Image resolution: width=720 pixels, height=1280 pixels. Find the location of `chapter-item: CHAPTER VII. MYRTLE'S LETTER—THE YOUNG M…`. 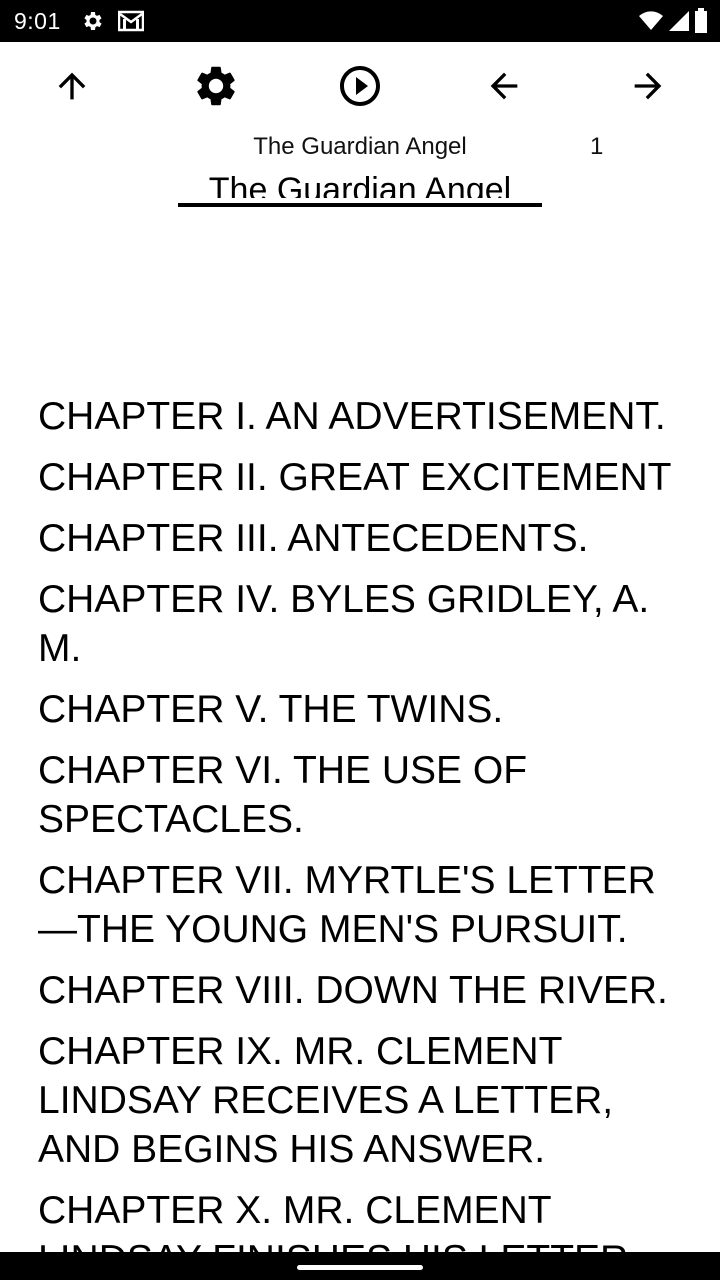

chapter-item: CHAPTER VII. MYRTLE'S LETTER—THE YOUNG M… is located at coordinates (363, 911).